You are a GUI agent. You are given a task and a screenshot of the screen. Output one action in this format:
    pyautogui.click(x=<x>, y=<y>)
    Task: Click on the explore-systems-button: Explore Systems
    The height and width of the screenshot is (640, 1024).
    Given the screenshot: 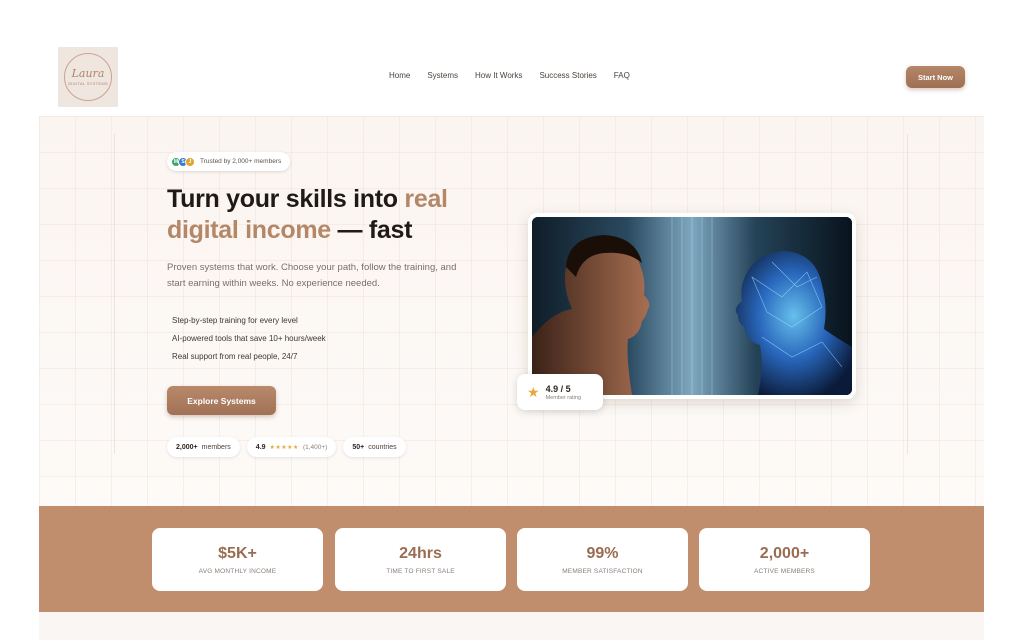 What is the action you would take?
    pyautogui.click(x=221, y=400)
    